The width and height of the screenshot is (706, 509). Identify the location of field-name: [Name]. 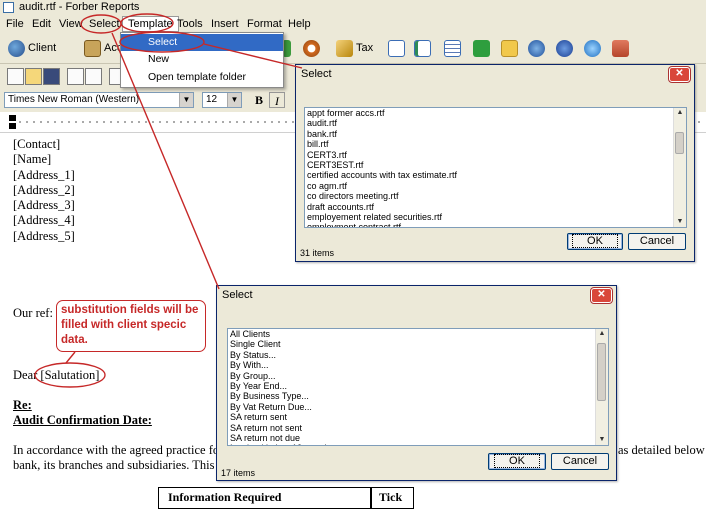
(44, 159).